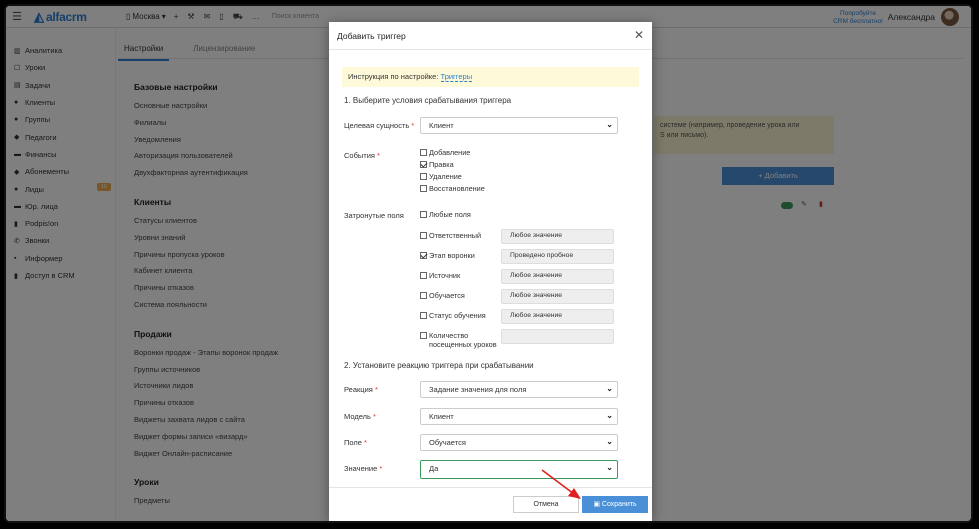  I want to click on annotation-arrow, so click(561, 484).